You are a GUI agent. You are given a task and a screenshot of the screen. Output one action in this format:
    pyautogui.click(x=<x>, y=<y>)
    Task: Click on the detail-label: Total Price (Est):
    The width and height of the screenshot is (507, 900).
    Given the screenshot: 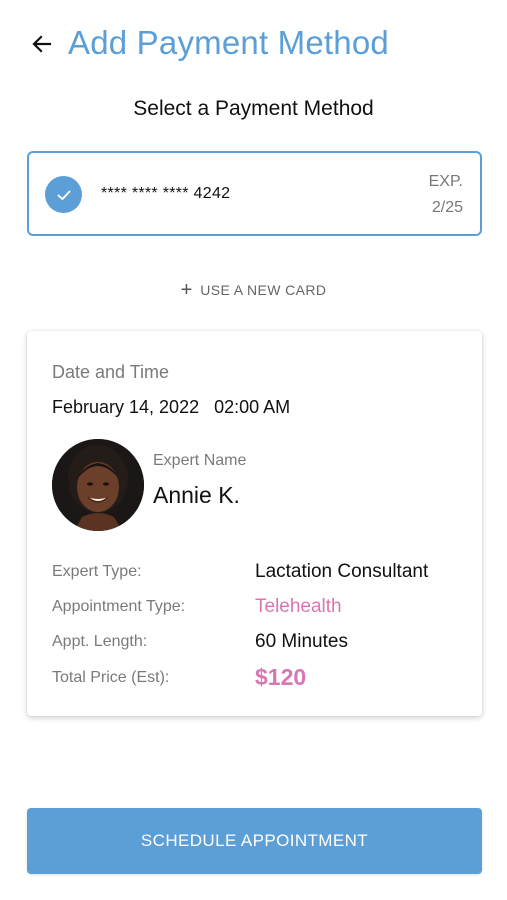 What is the action you would take?
    pyautogui.click(x=111, y=677)
    